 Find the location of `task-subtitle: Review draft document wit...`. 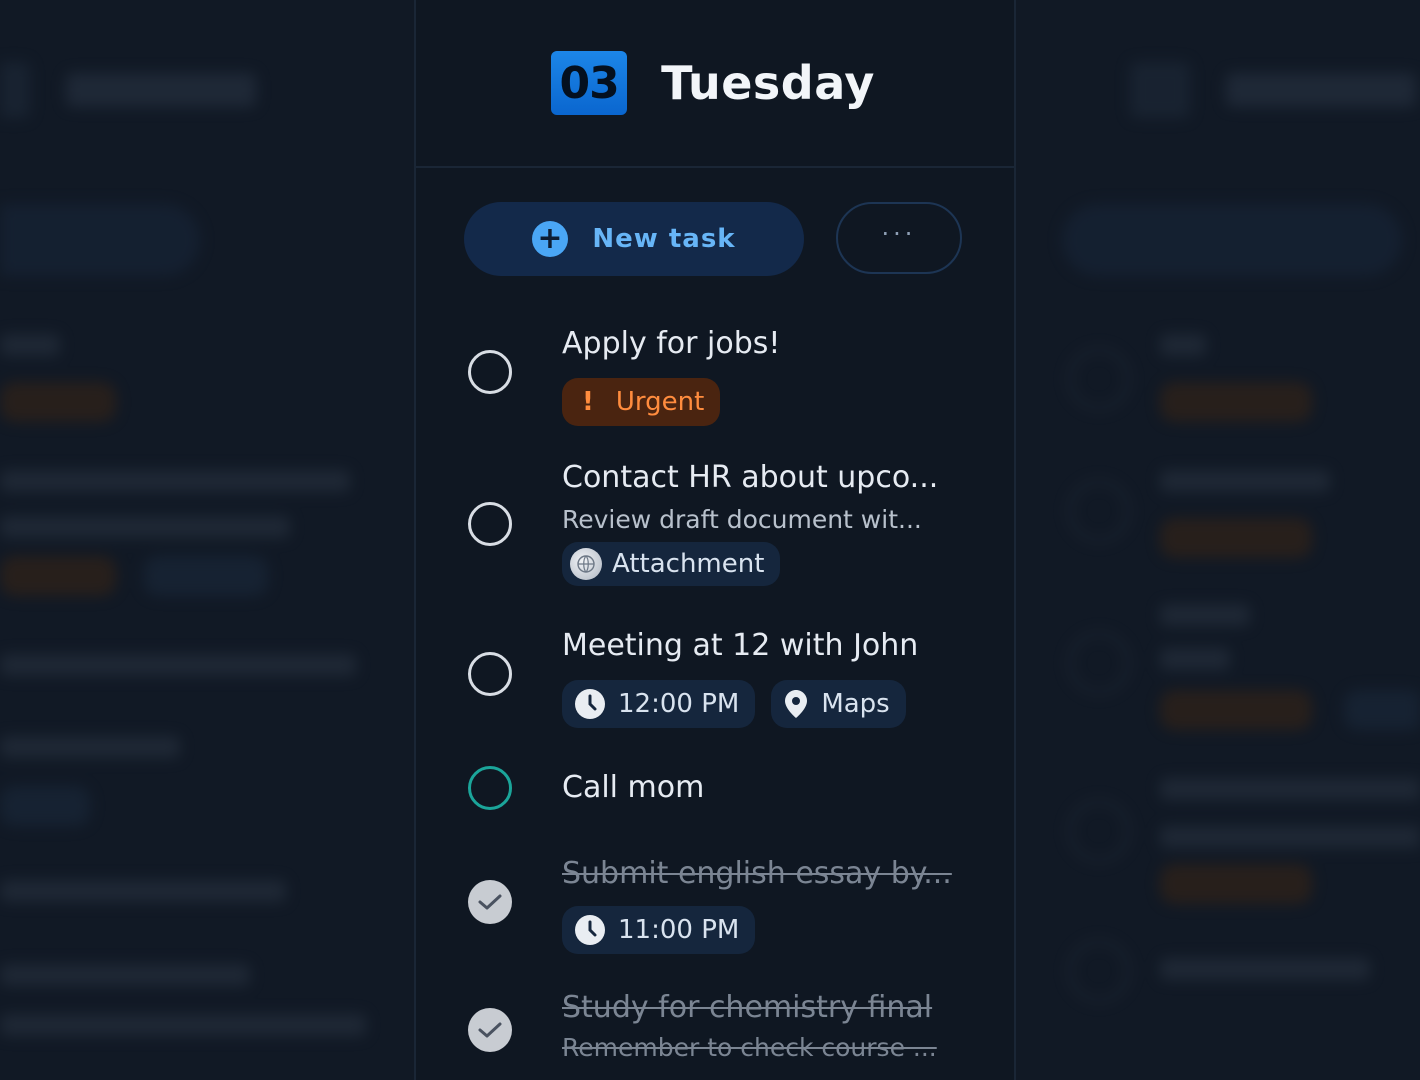

task-subtitle: Review draft document wit... is located at coordinates (742, 519).